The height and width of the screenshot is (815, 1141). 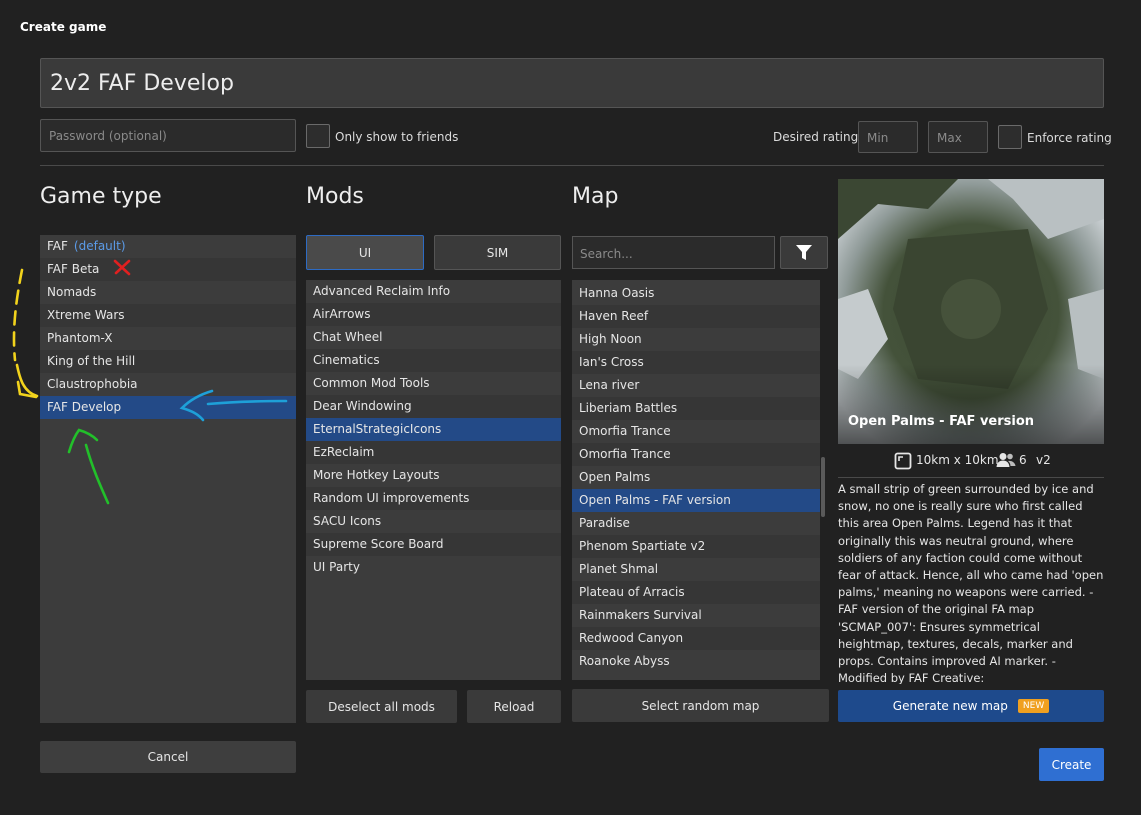 I want to click on mod-item: More Hotkey Layouts, so click(x=433, y=475).